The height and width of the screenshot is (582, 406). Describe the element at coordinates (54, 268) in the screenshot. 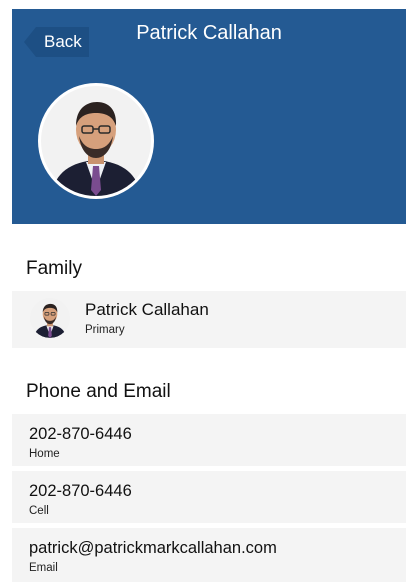

I see `family-section-title: Family` at that location.